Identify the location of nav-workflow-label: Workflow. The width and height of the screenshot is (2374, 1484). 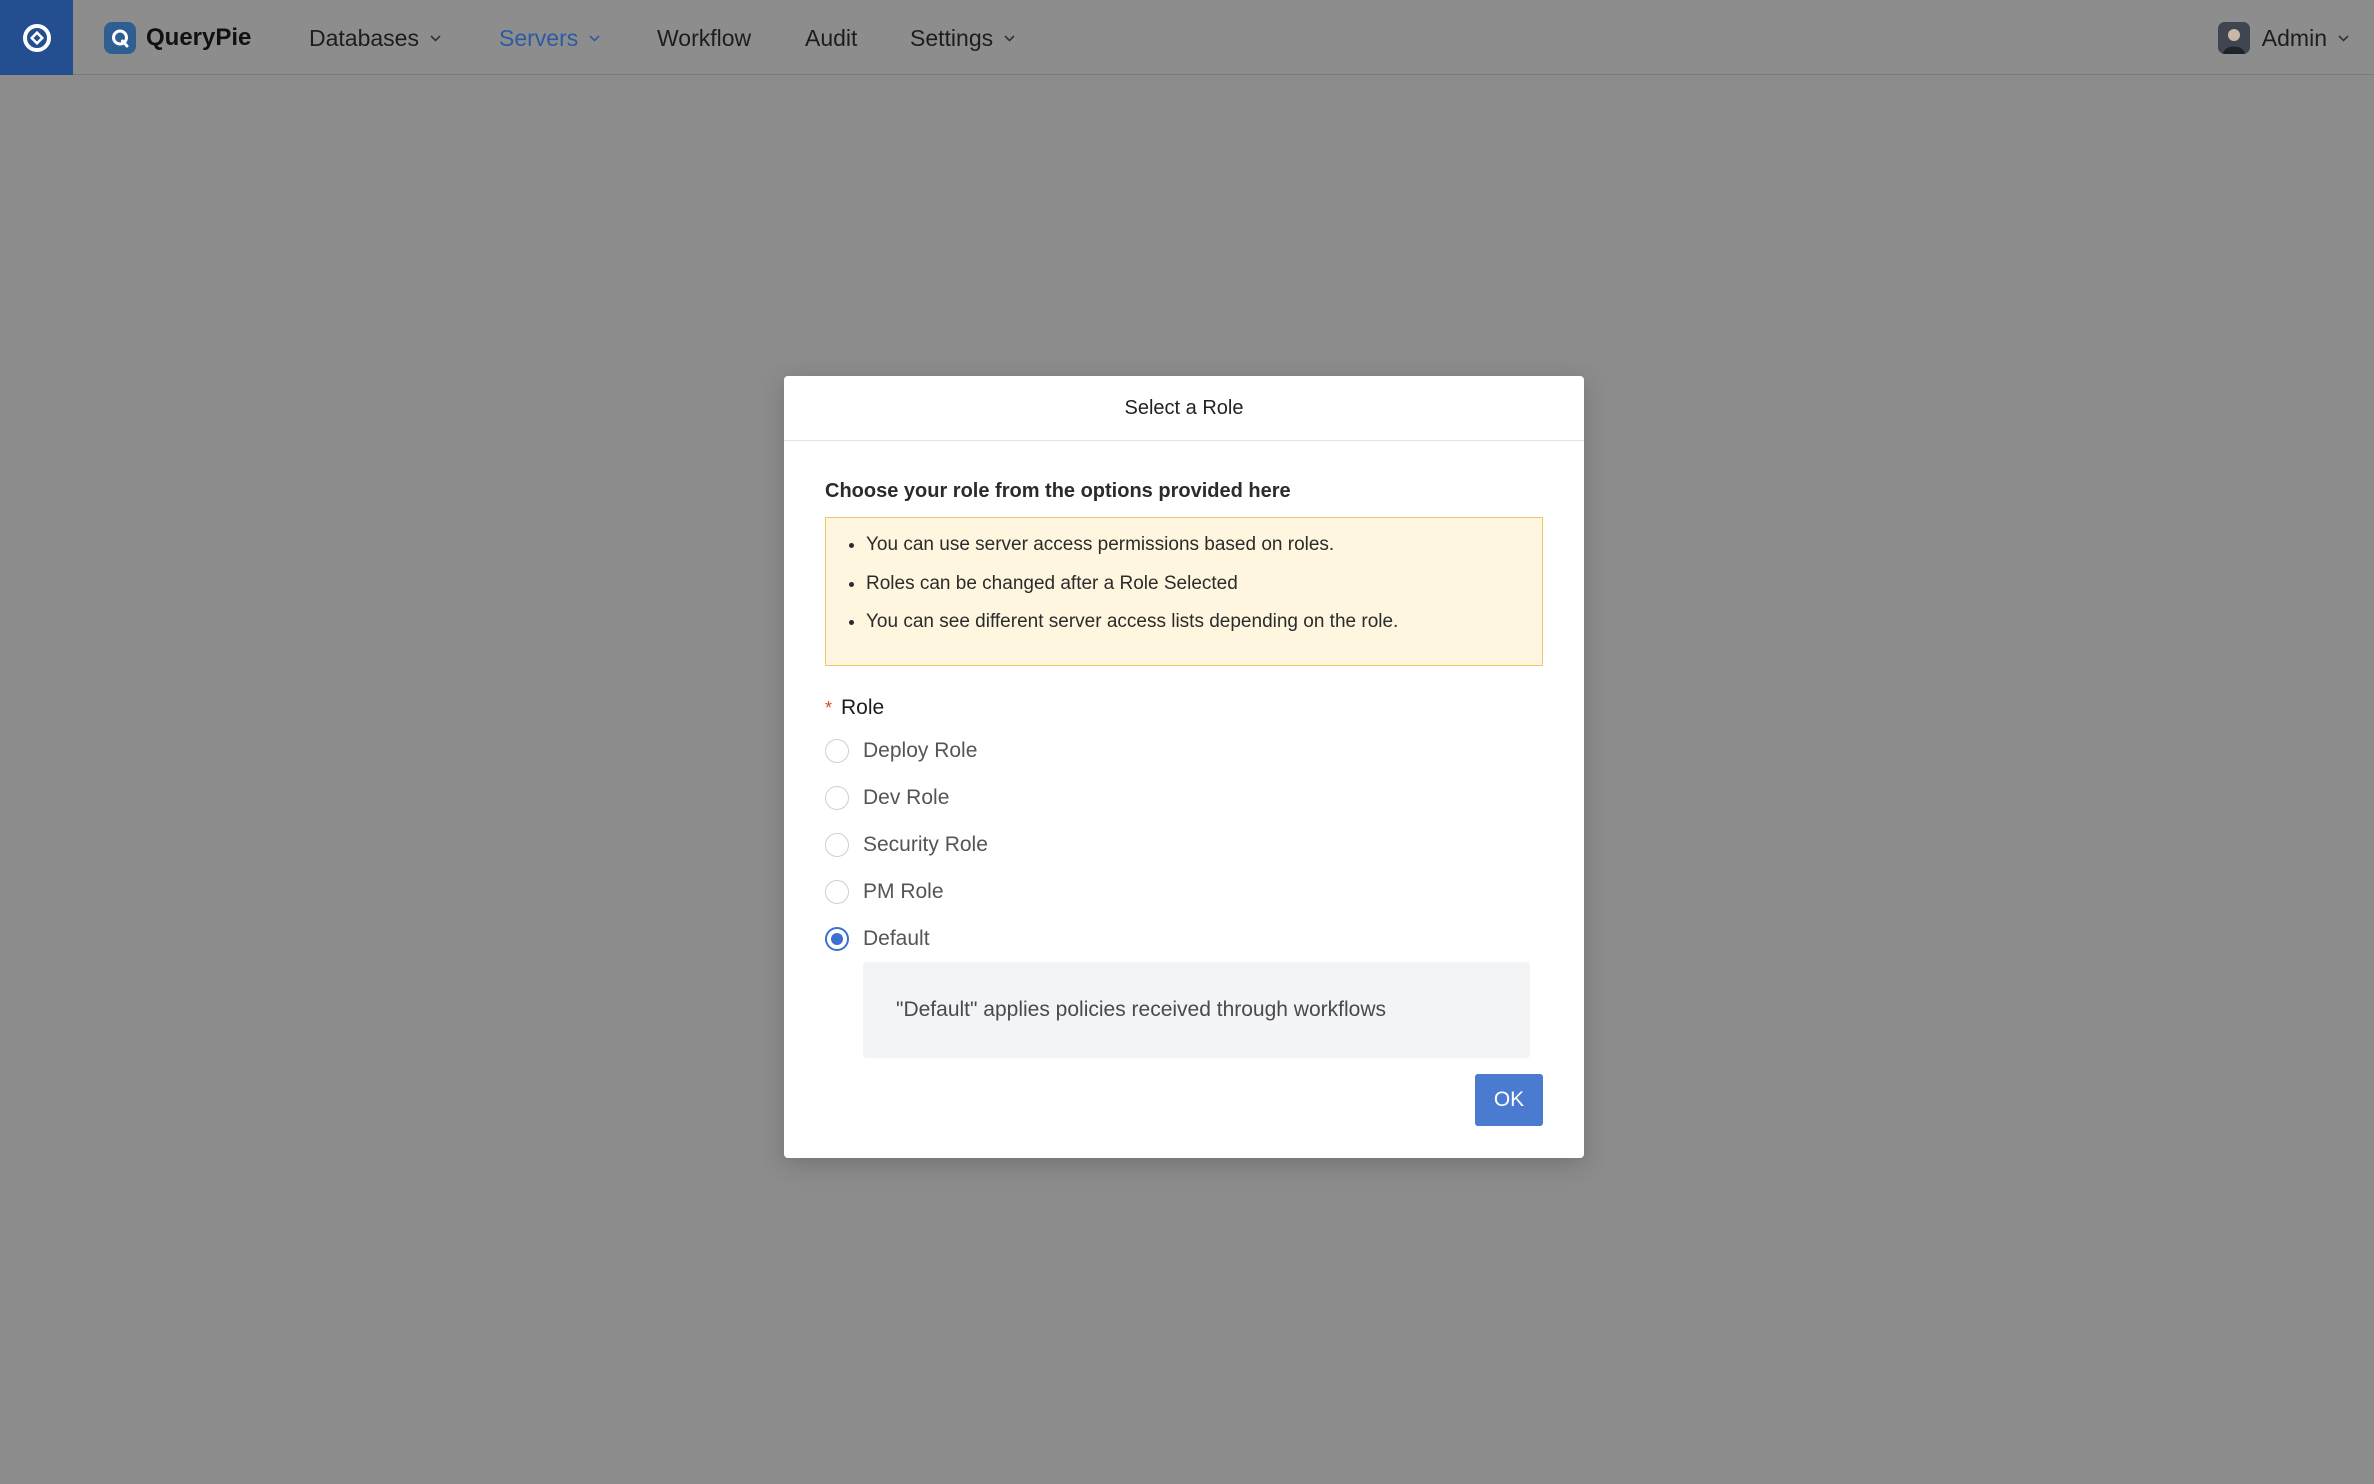
(704, 37).